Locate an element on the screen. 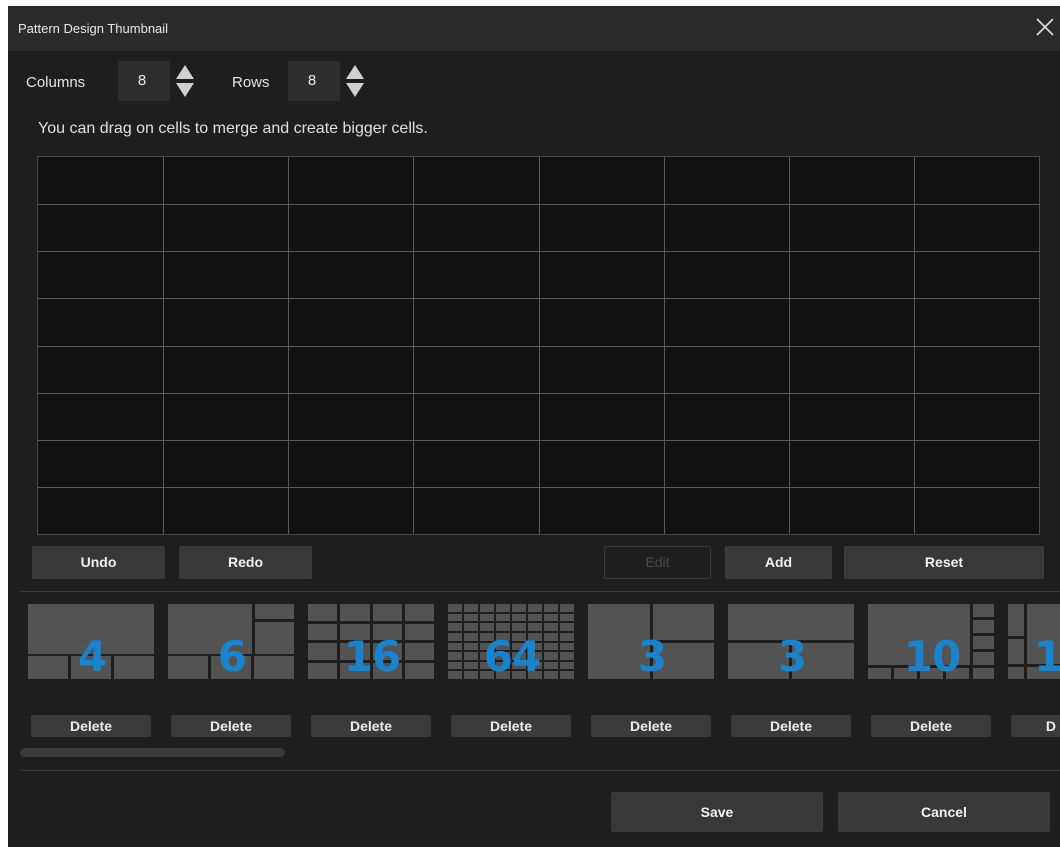  columns-input: 8 is located at coordinates (144, 81).